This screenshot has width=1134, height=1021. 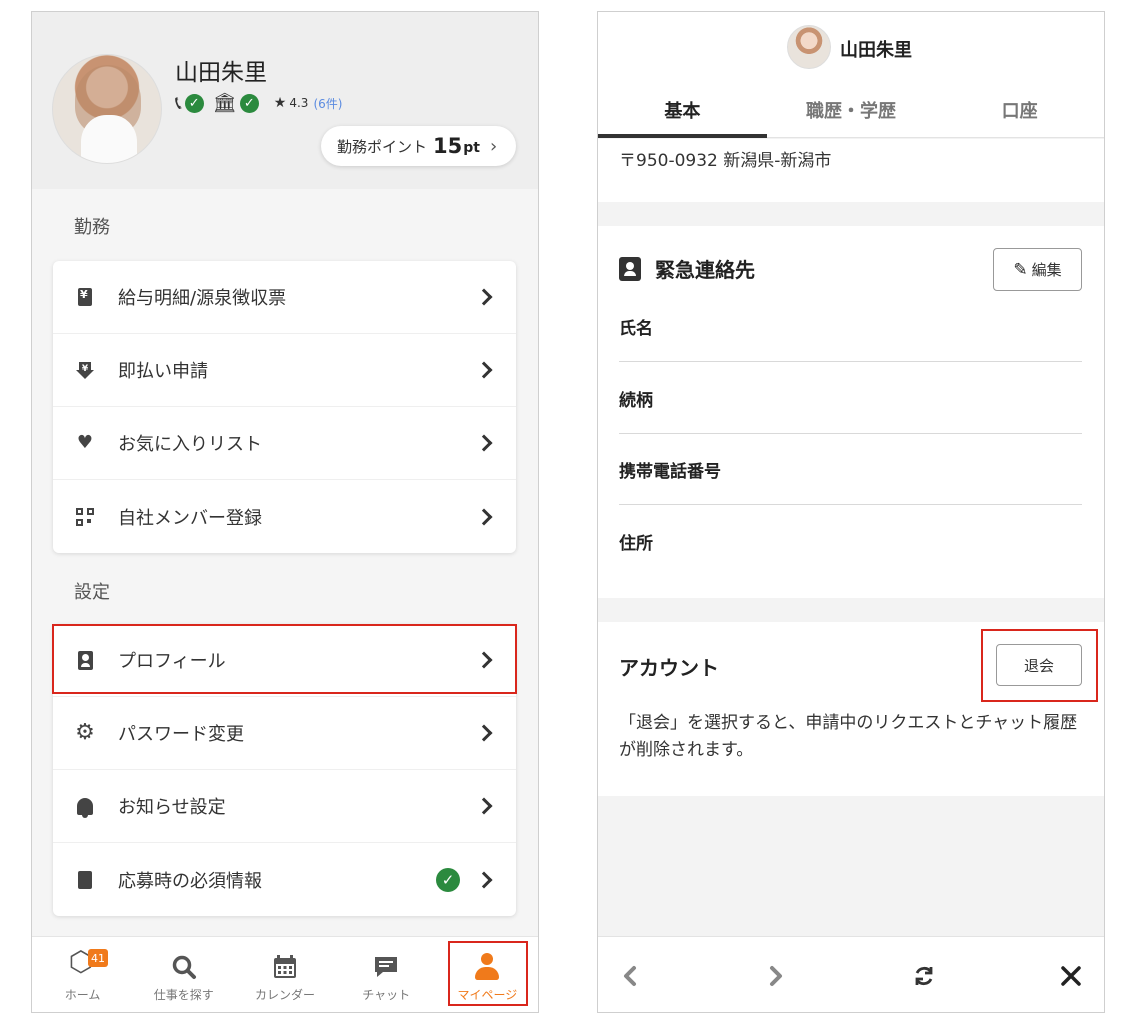 I want to click on nav-search: 仕事を探す, so click(x=183, y=974).